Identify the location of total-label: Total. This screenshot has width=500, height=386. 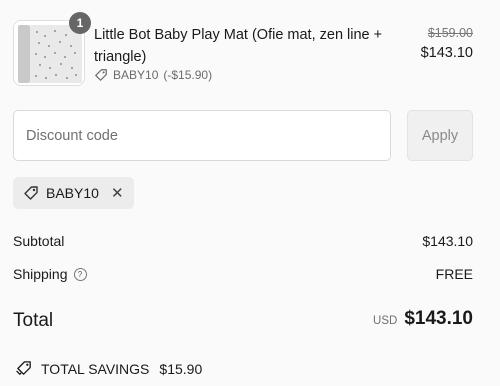
(33, 320).